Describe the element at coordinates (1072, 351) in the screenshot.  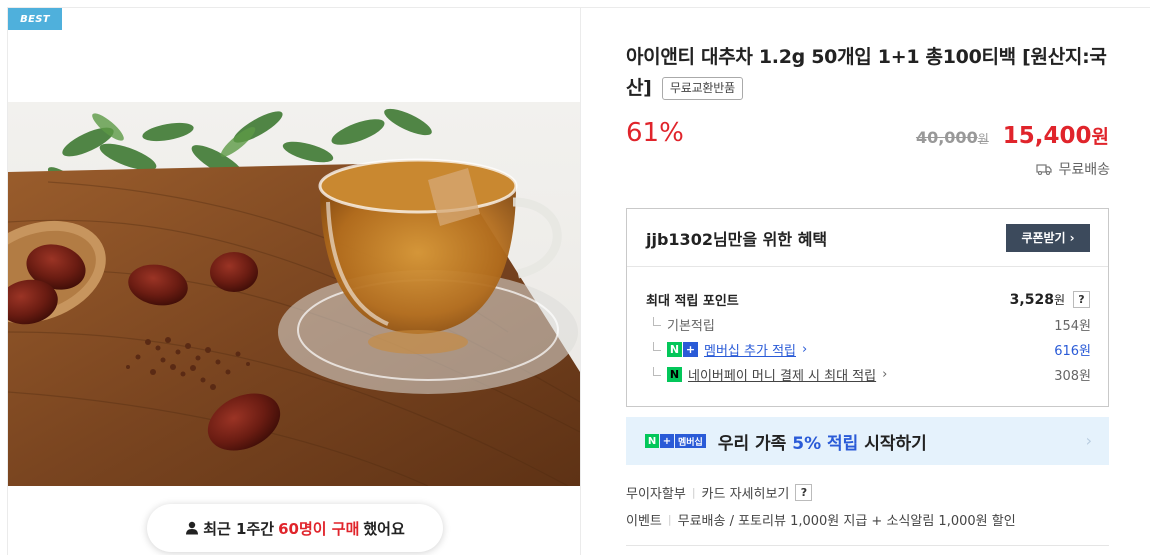
I see `membership-points-value: 616원` at that location.